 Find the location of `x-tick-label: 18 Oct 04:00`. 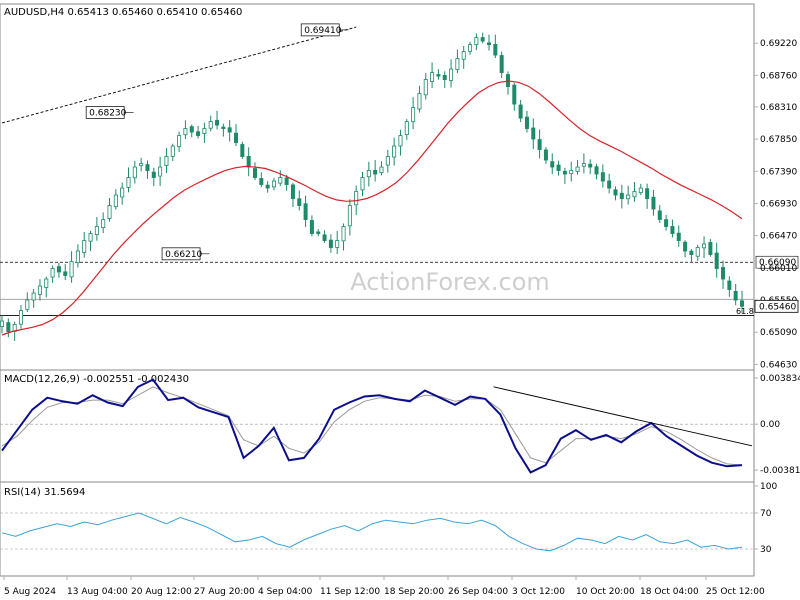

x-tick-label: 18 Oct 04:00 is located at coordinates (669, 592).